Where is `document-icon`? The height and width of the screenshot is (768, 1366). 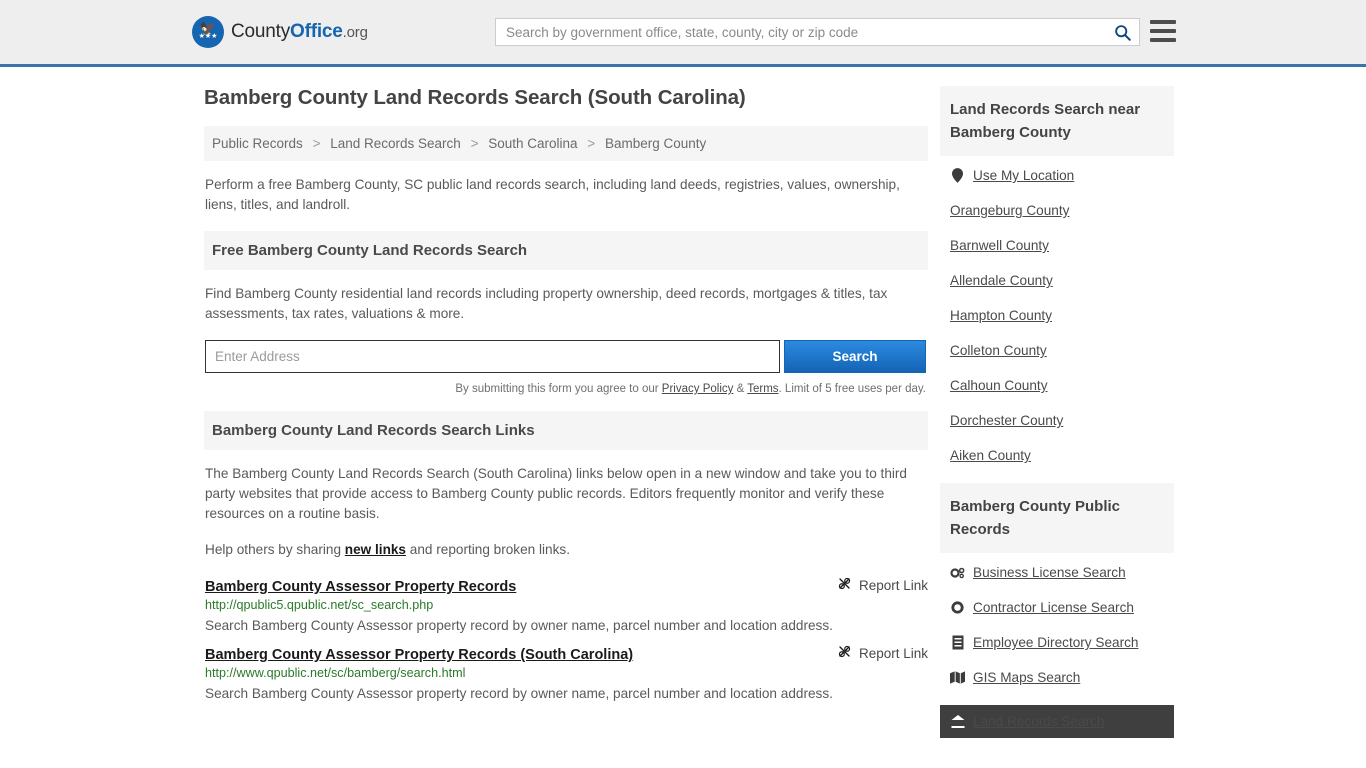
document-icon is located at coordinates (957, 642).